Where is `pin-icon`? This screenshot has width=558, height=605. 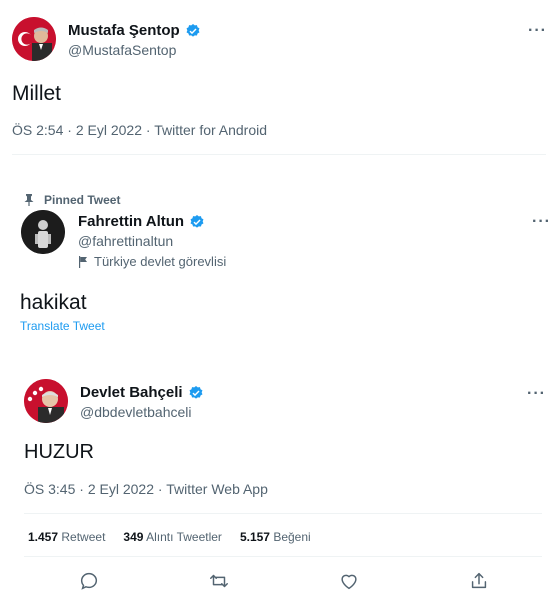 pin-icon is located at coordinates (29, 200).